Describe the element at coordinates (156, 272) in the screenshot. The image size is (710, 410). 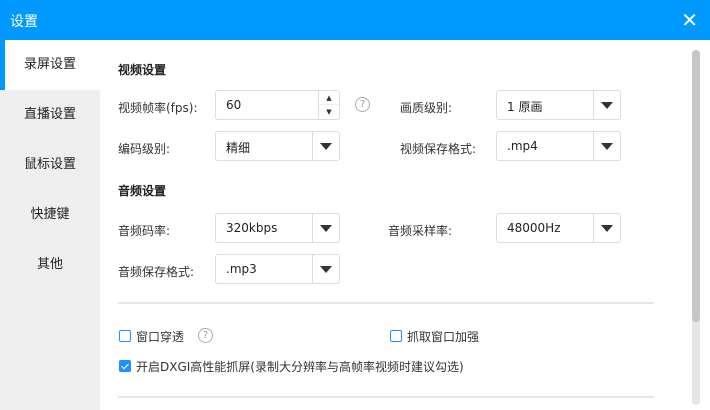
I see `audio-format-label: 音频保存格式:` at that location.